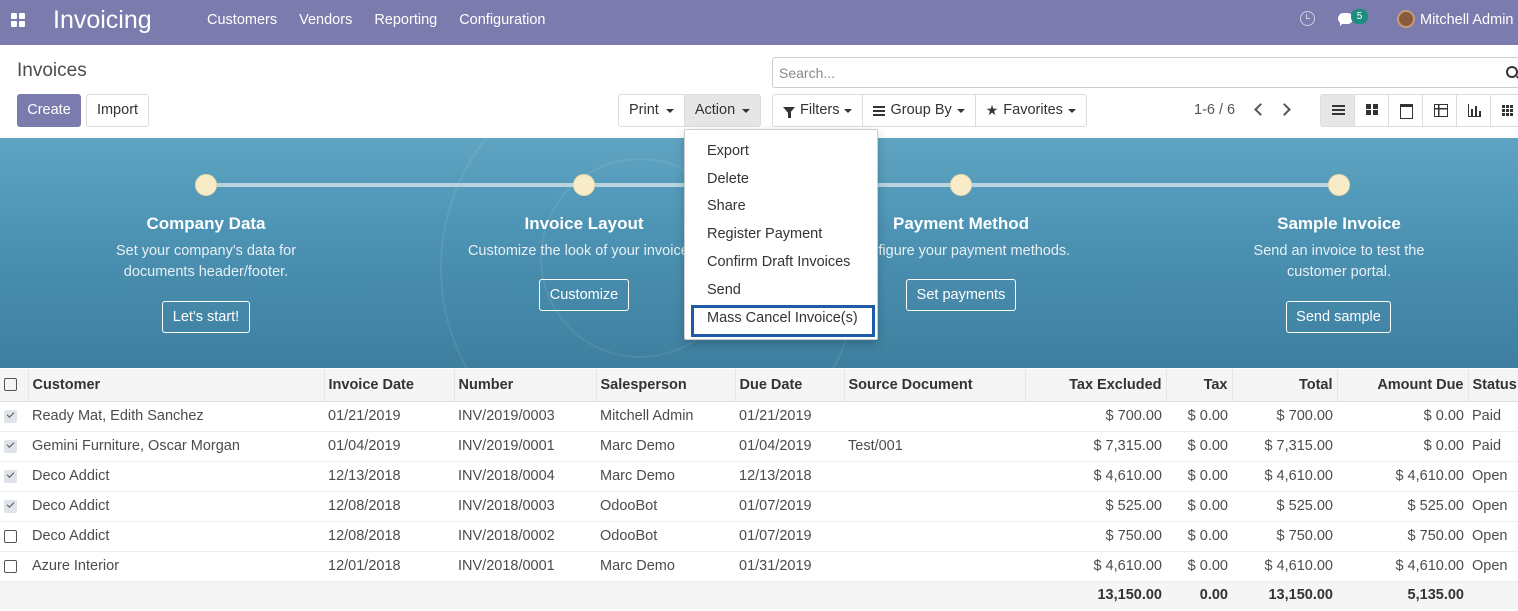  What do you see at coordinates (665, 566) in the screenshot?
I see `cell-salesperson: Marc Demo` at bounding box center [665, 566].